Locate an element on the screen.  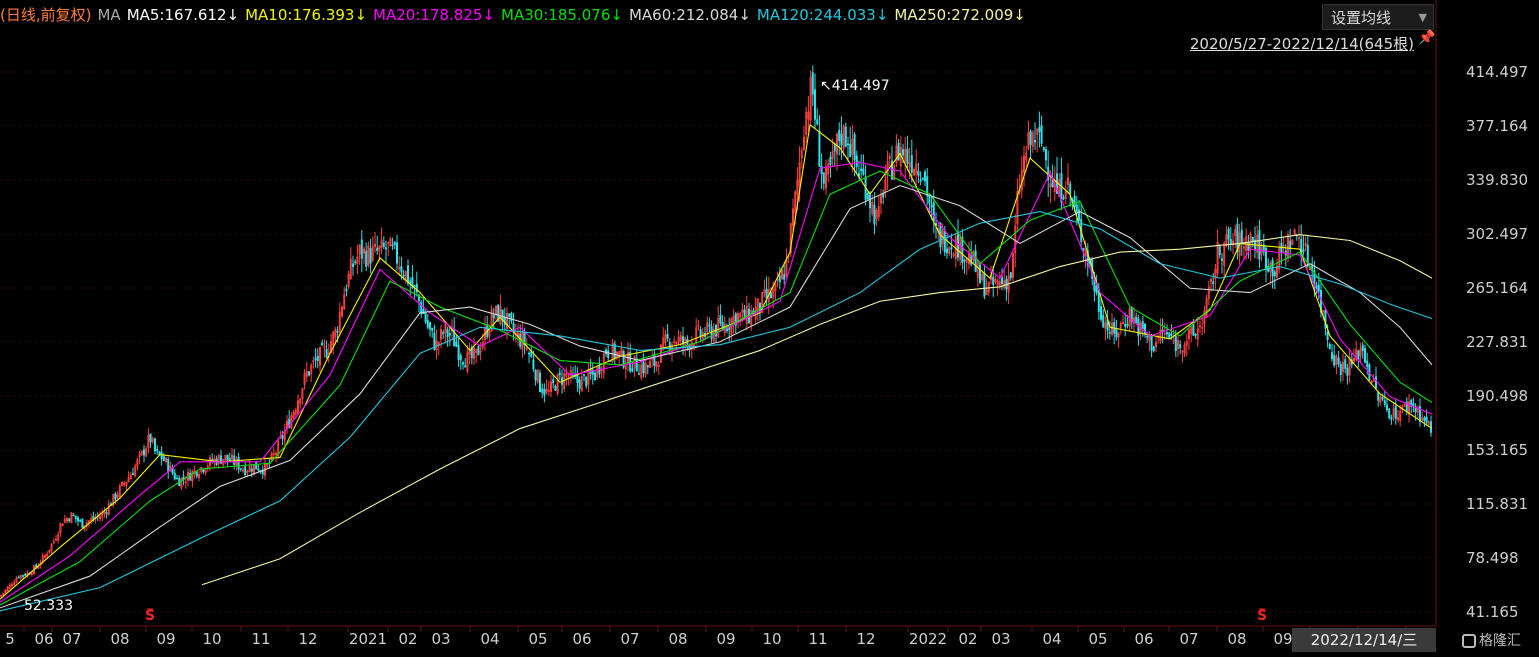
x-tick-label: 07 is located at coordinates (71, 639).